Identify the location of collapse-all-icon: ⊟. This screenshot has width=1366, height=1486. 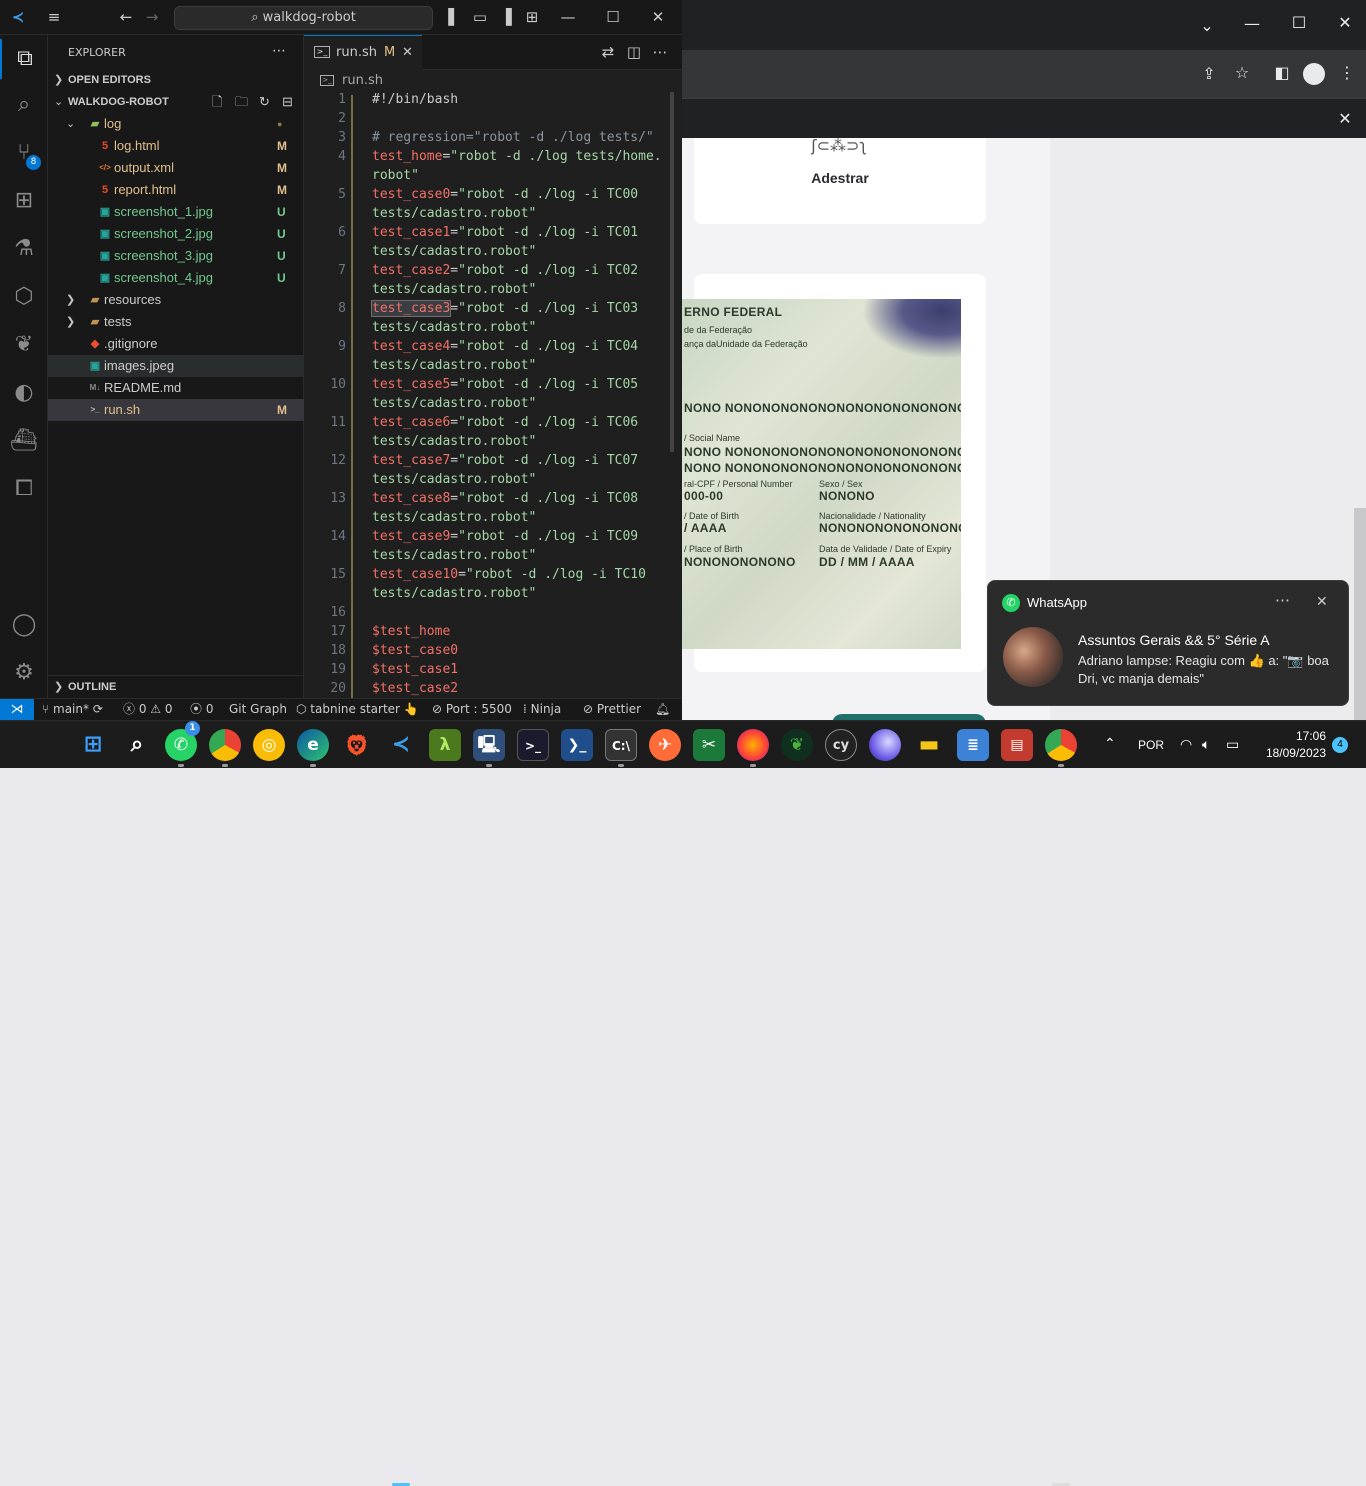
(287, 102).